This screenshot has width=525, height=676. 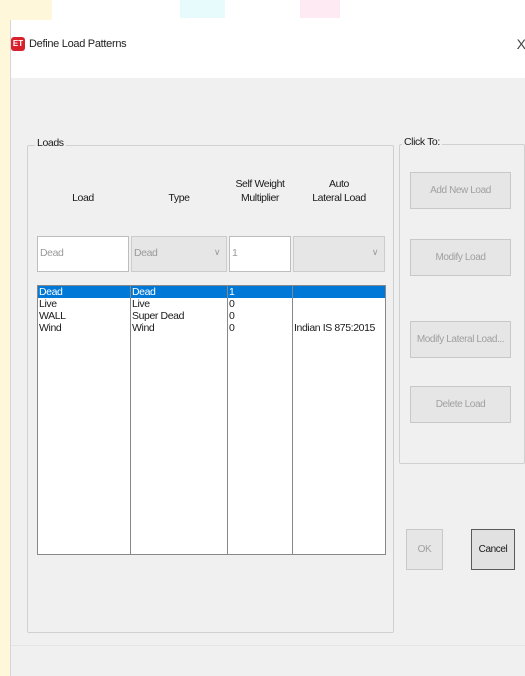 What do you see at coordinates (179, 254) in the screenshot?
I see `type-combobox: Dead ∨` at bounding box center [179, 254].